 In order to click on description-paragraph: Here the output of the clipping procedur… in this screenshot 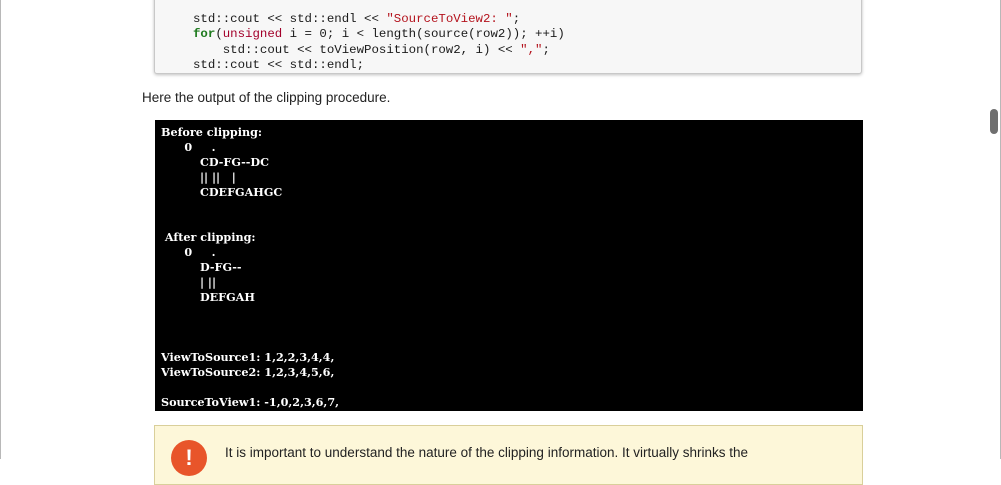, I will do `click(266, 97)`.